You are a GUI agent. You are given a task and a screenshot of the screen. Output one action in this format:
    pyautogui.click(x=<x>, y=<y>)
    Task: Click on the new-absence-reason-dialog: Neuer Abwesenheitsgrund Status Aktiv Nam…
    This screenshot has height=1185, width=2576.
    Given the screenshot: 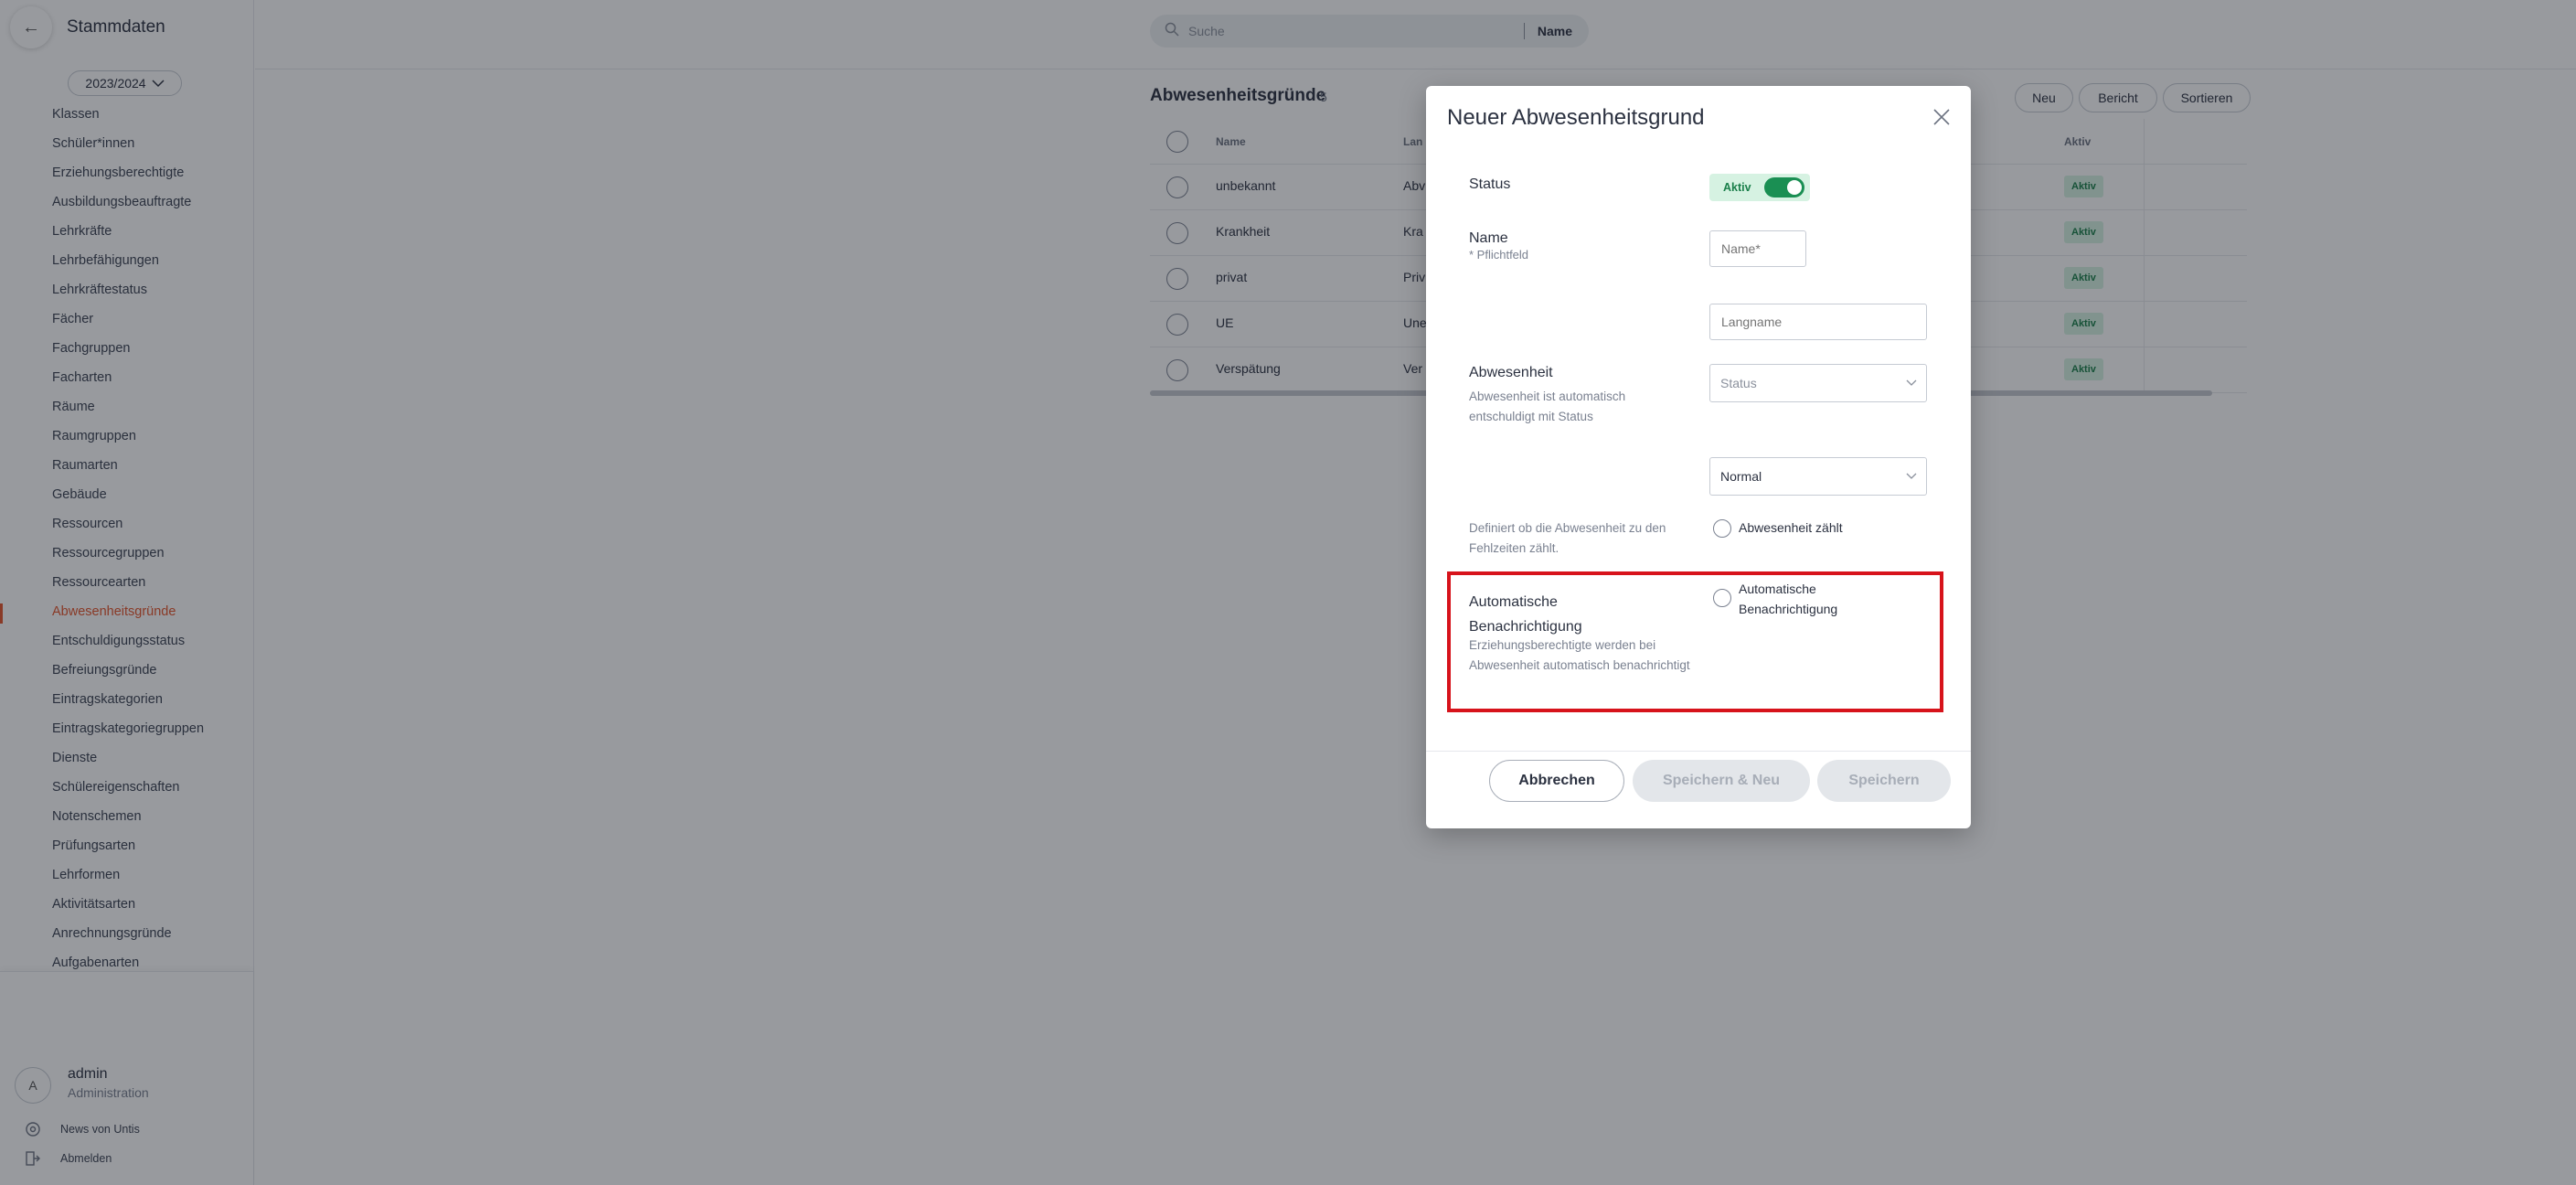 What is the action you would take?
    pyautogui.click(x=1698, y=457)
    